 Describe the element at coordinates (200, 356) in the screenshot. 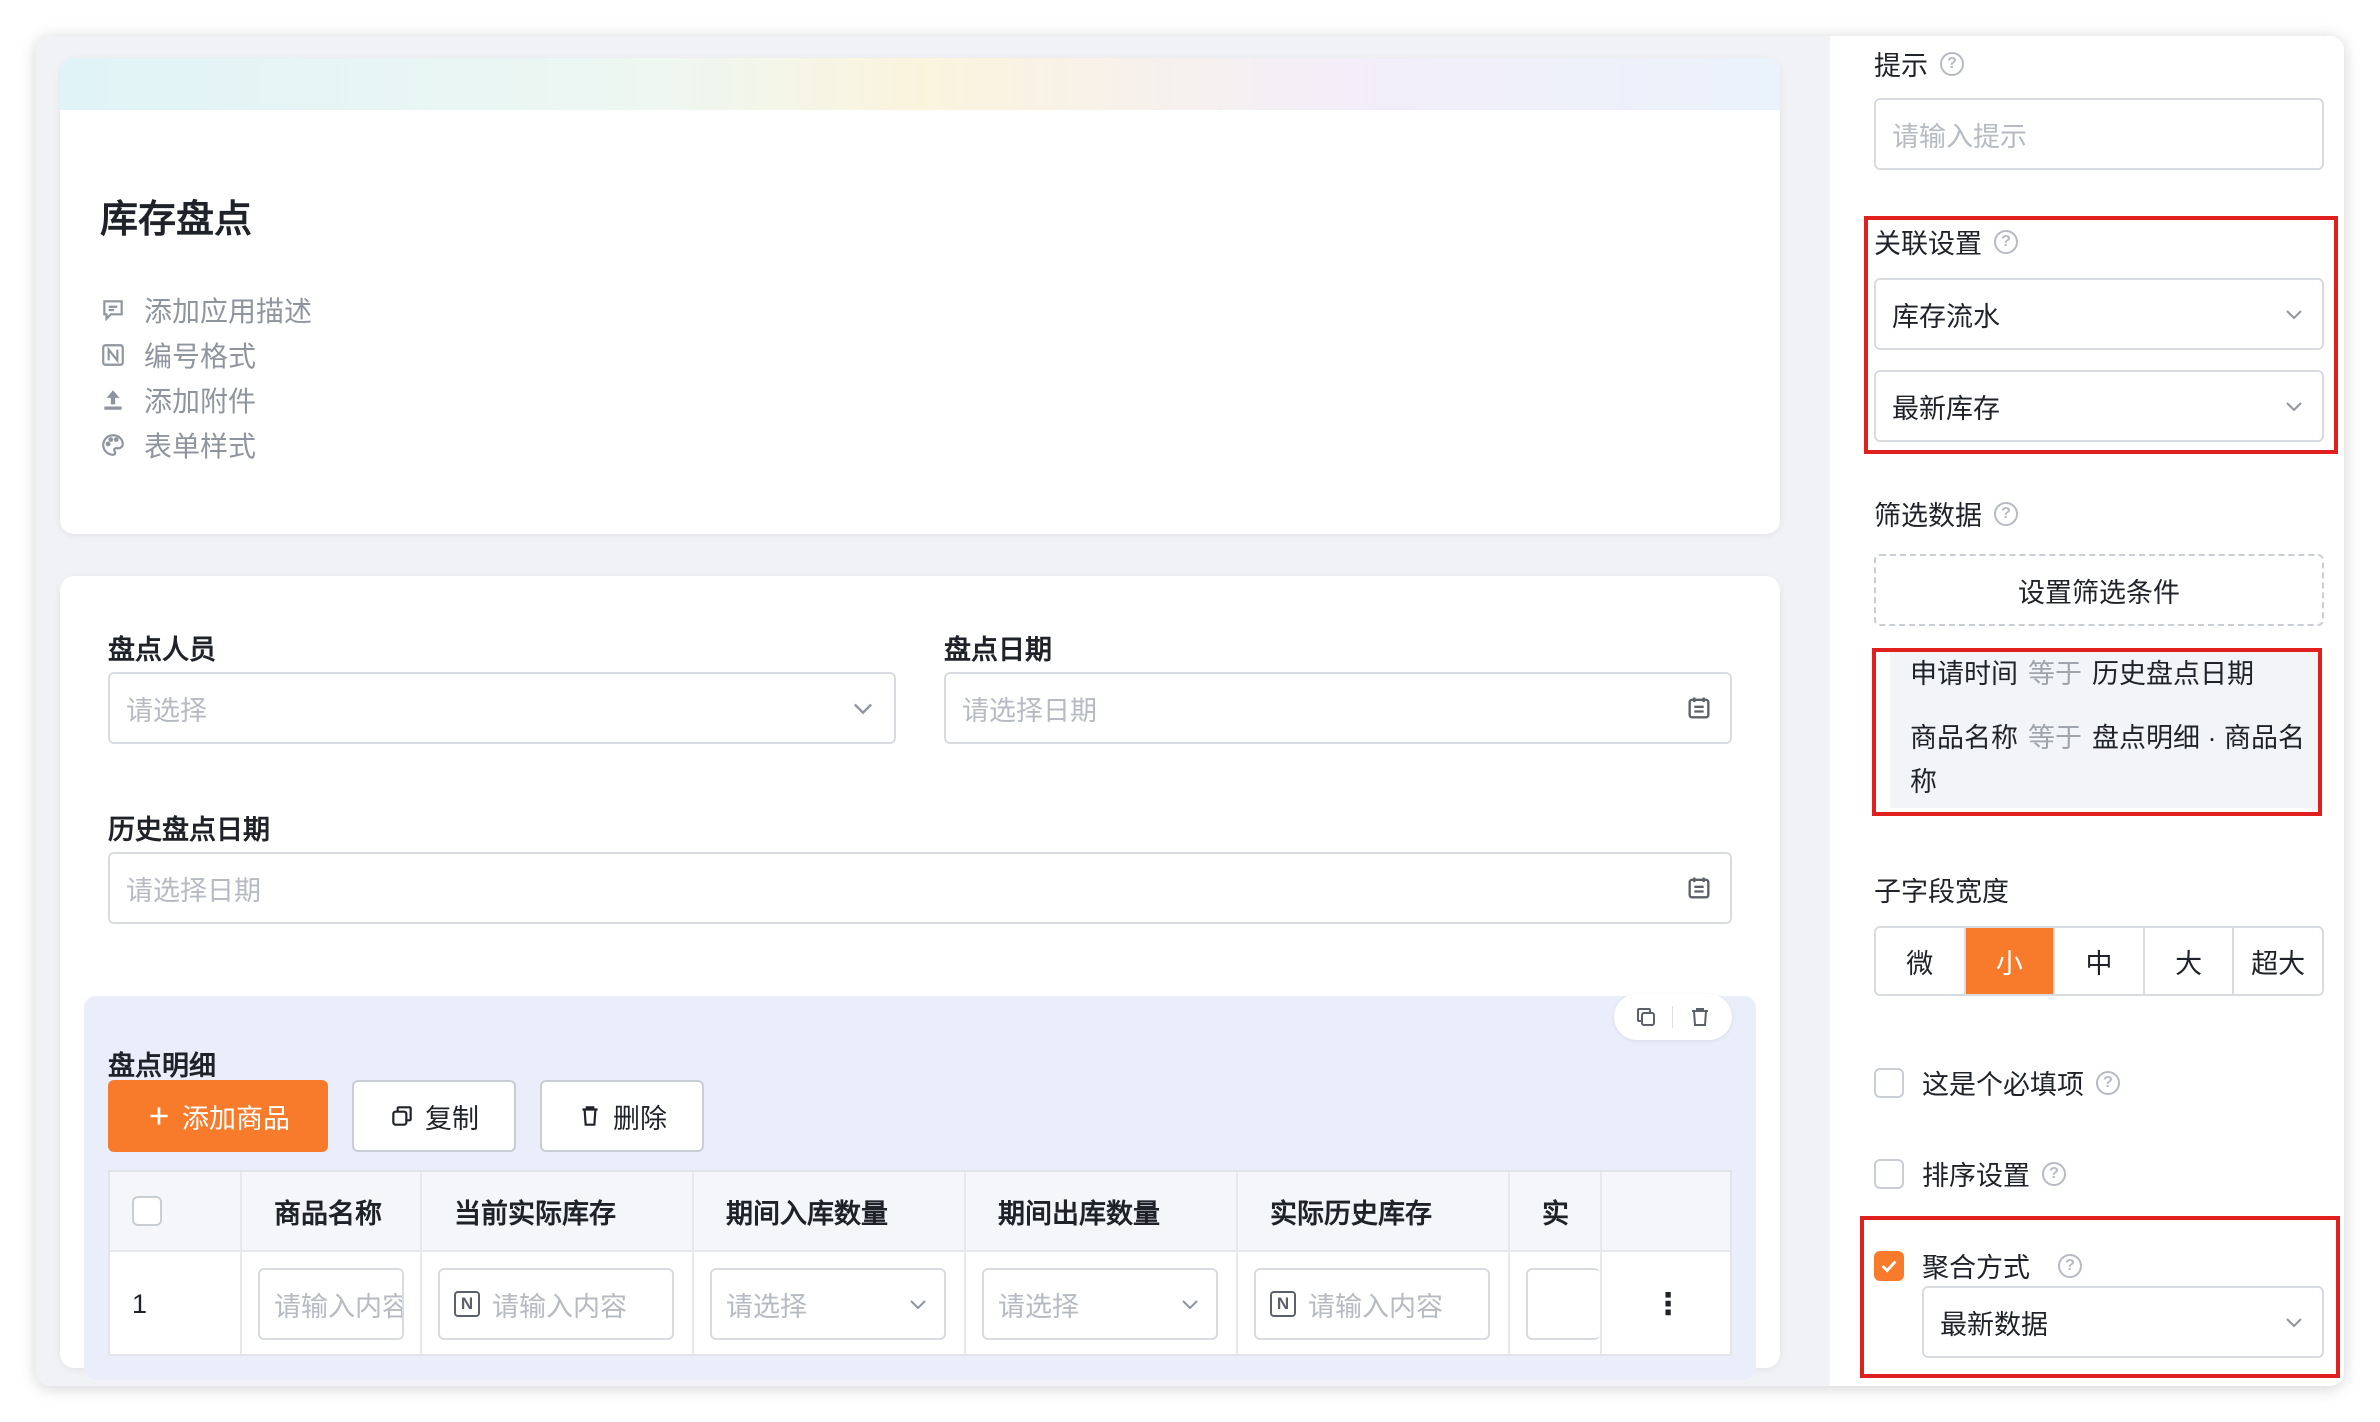

I see `number-format-label: 编号格式` at that location.